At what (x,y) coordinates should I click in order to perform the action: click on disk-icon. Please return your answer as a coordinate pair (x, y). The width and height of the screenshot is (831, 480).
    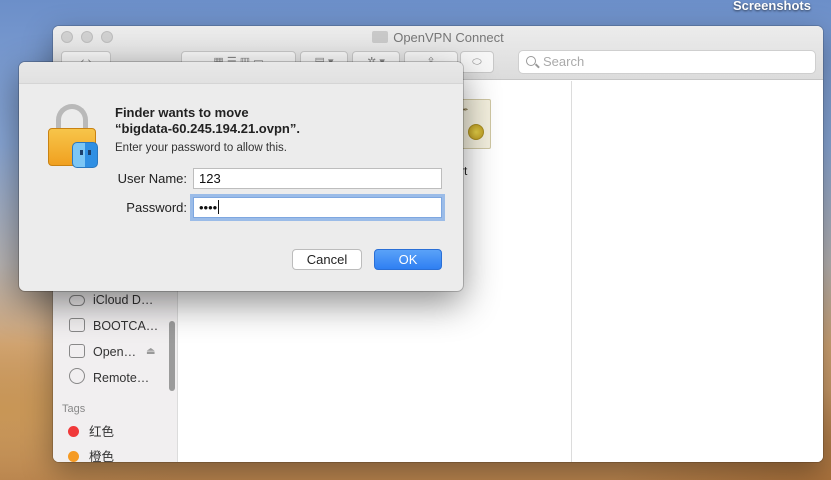
    Looking at the image, I should click on (77, 325).